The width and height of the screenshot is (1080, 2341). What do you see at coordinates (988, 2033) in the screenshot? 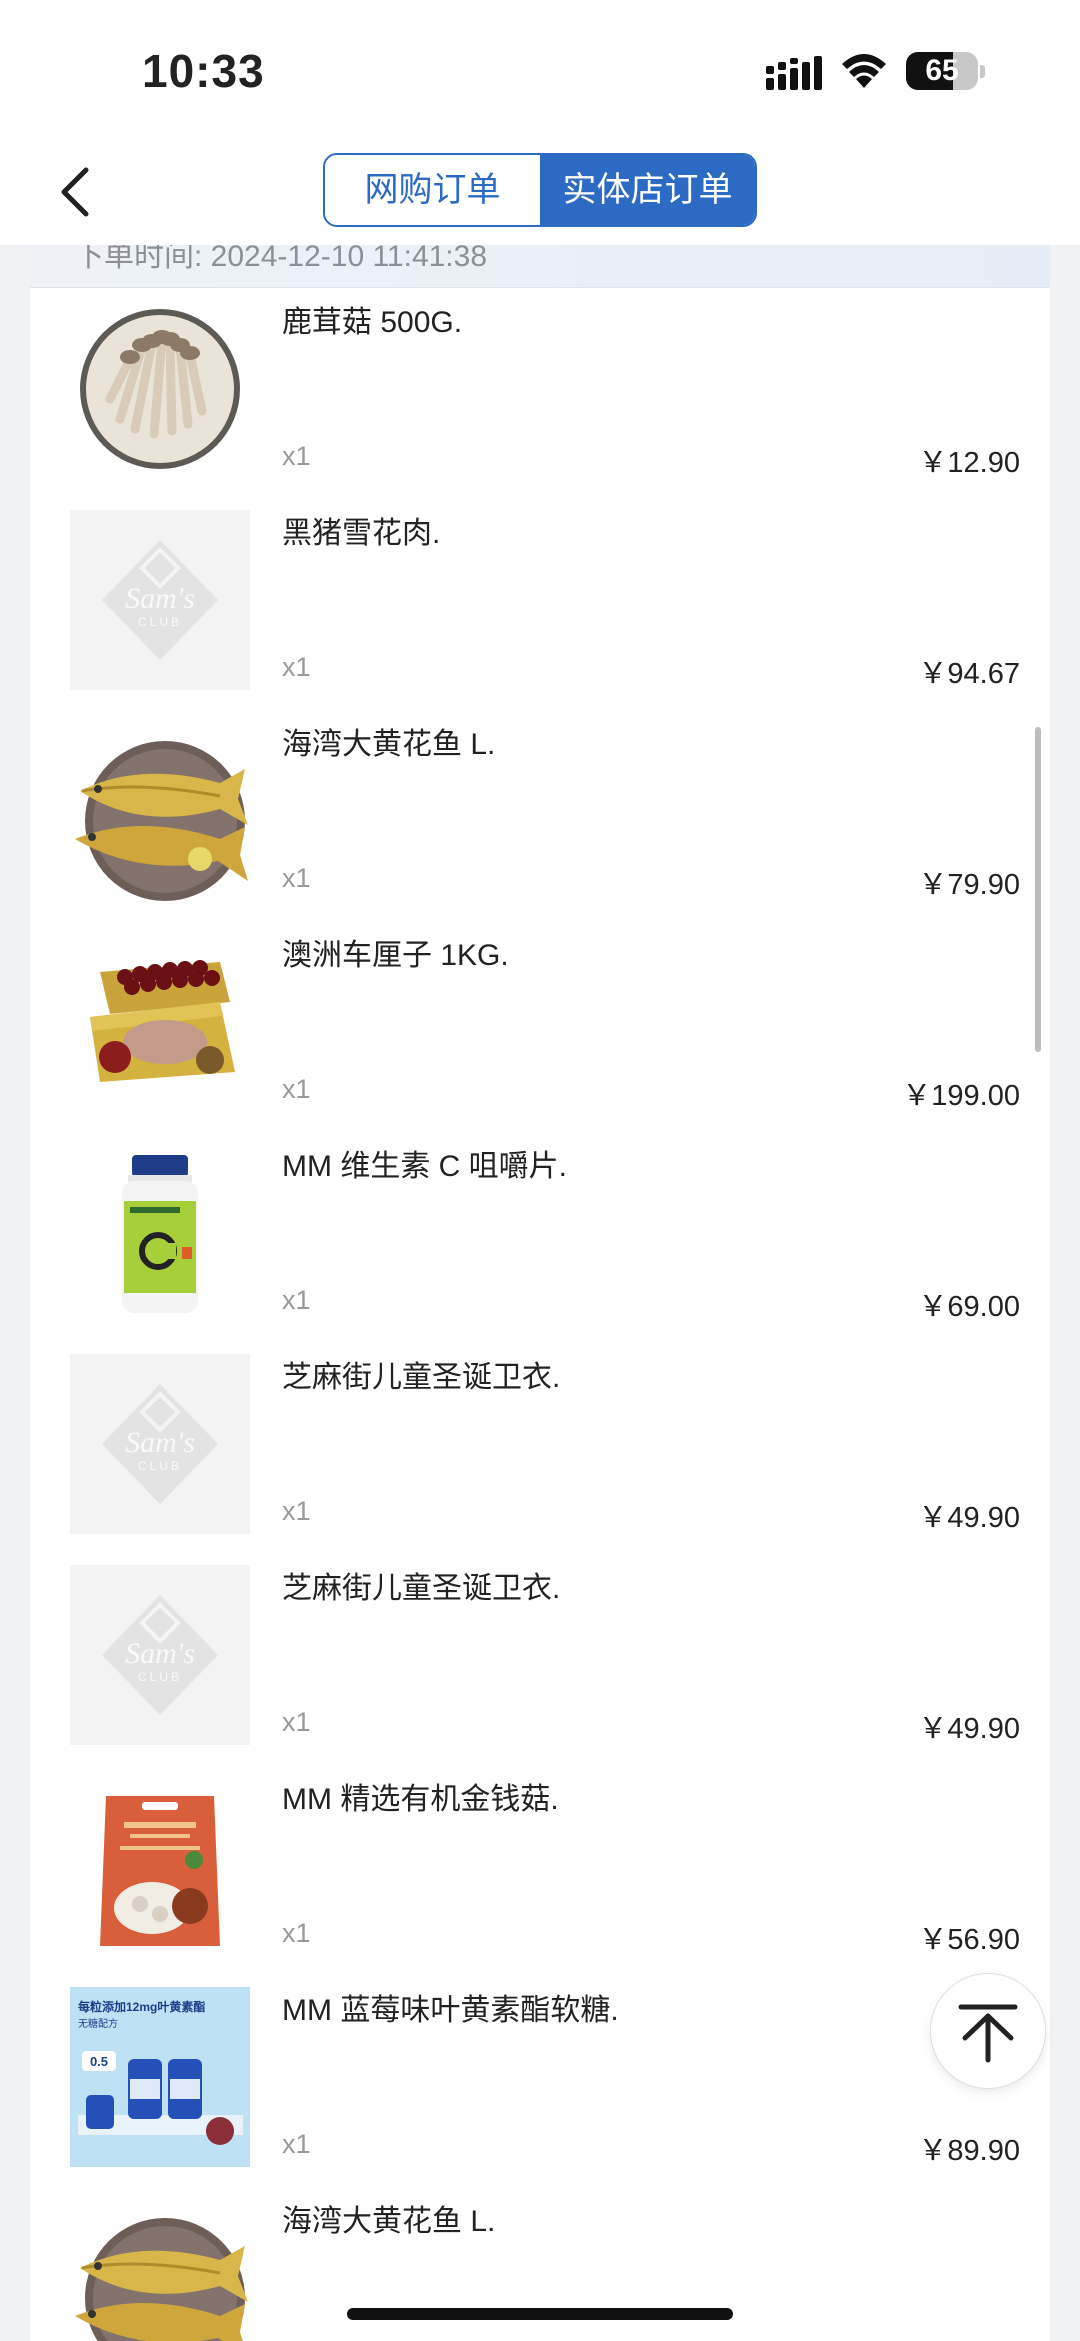
I see `arrow-to-top-icon` at bounding box center [988, 2033].